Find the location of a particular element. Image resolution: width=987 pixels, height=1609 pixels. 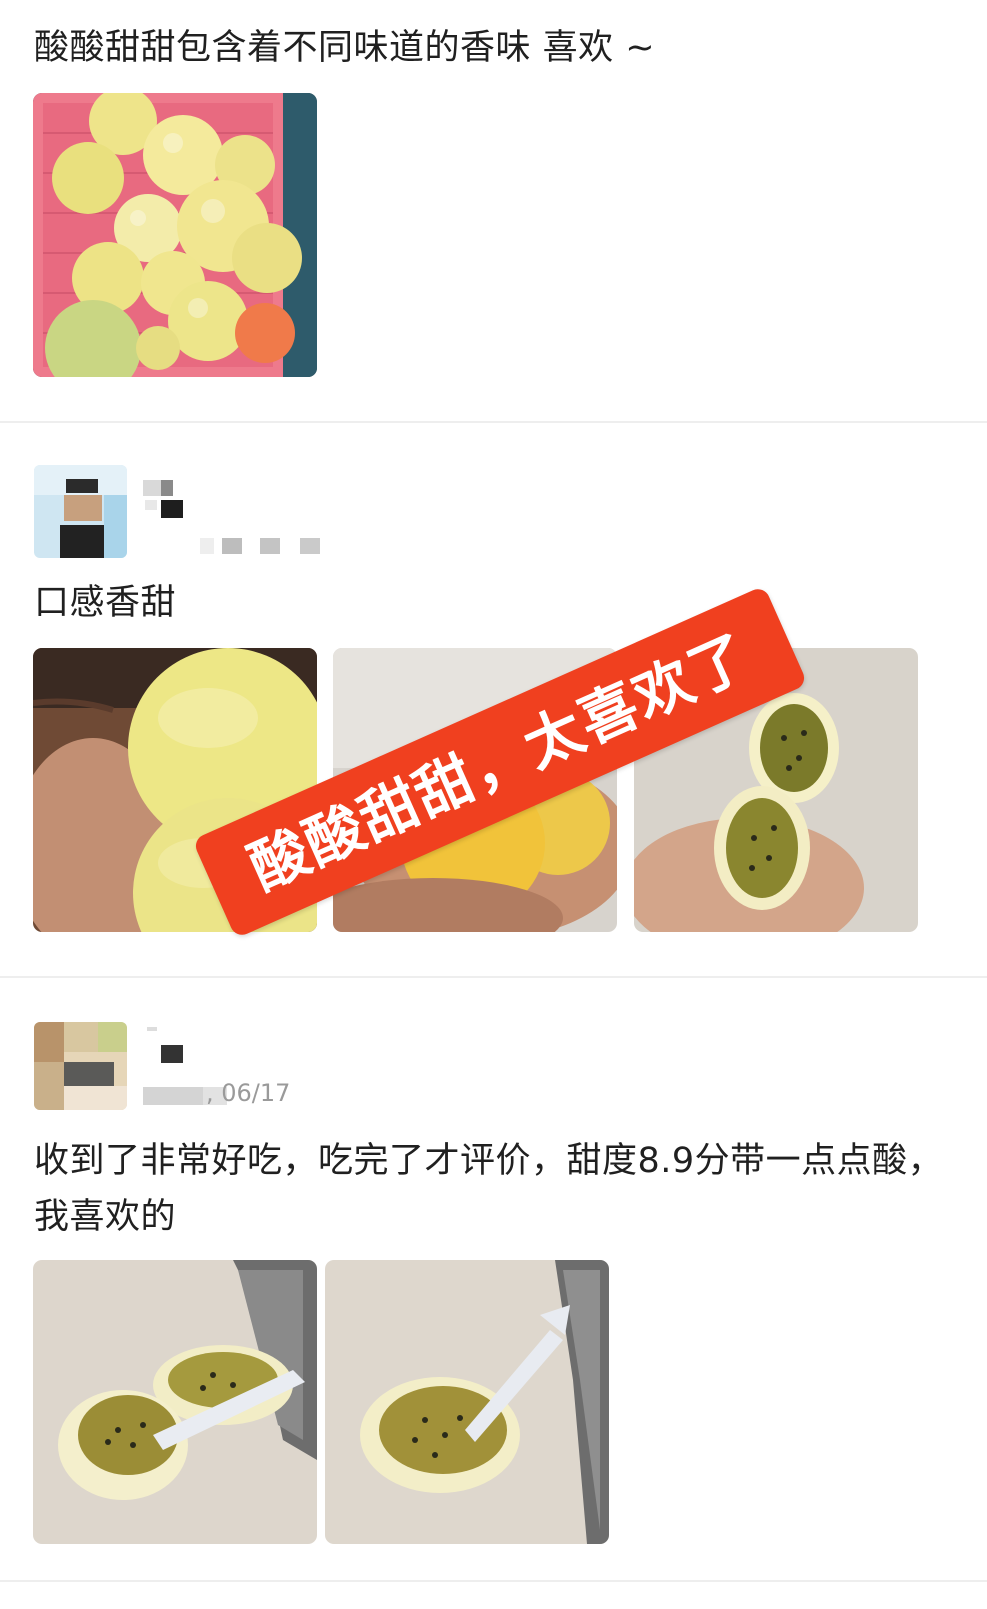

passion-fruit-basket-photo is located at coordinates (175, 235).